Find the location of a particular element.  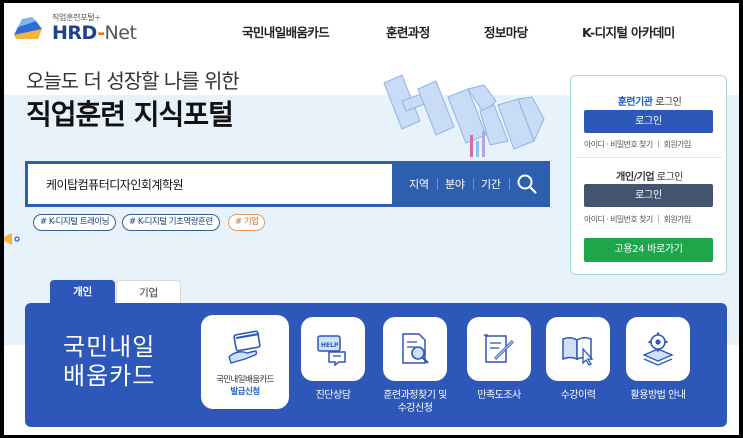

hrd-net-logo: 직업훈련포털+ HRD-Net is located at coordinates (77, 27).